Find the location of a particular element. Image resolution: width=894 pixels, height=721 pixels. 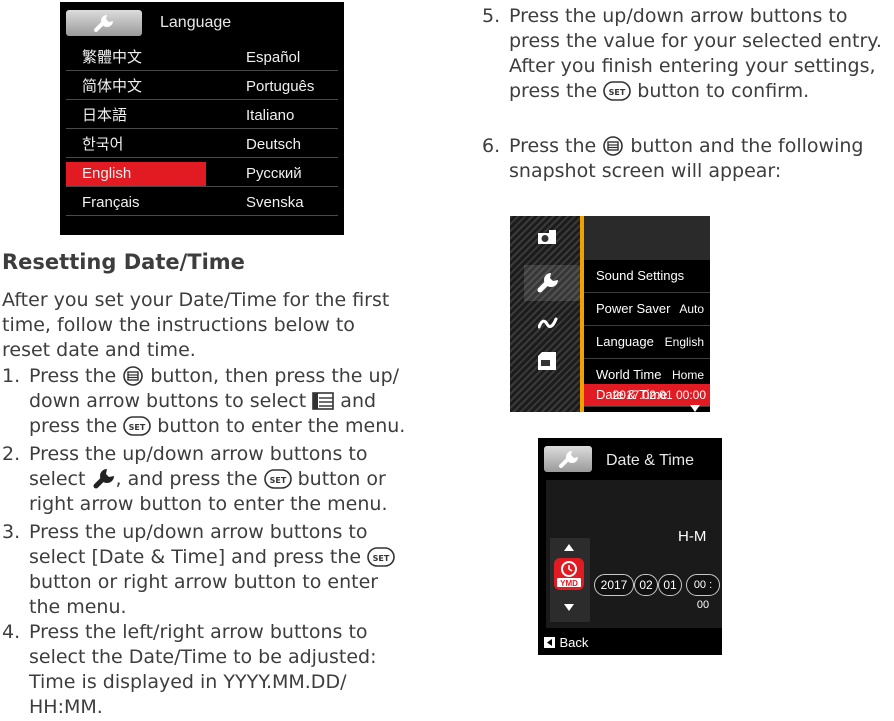

step-text: Time is displayed in YYYY.MM.DD/ is located at coordinates (188, 682).